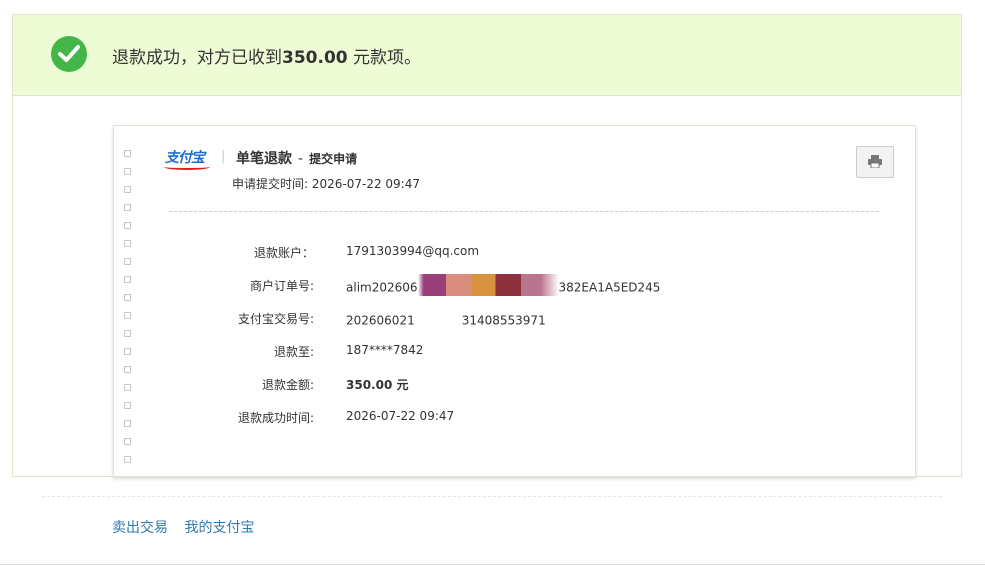 The image size is (985, 567). I want to click on receipt-title-main: 单笔退款, so click(264, 159).